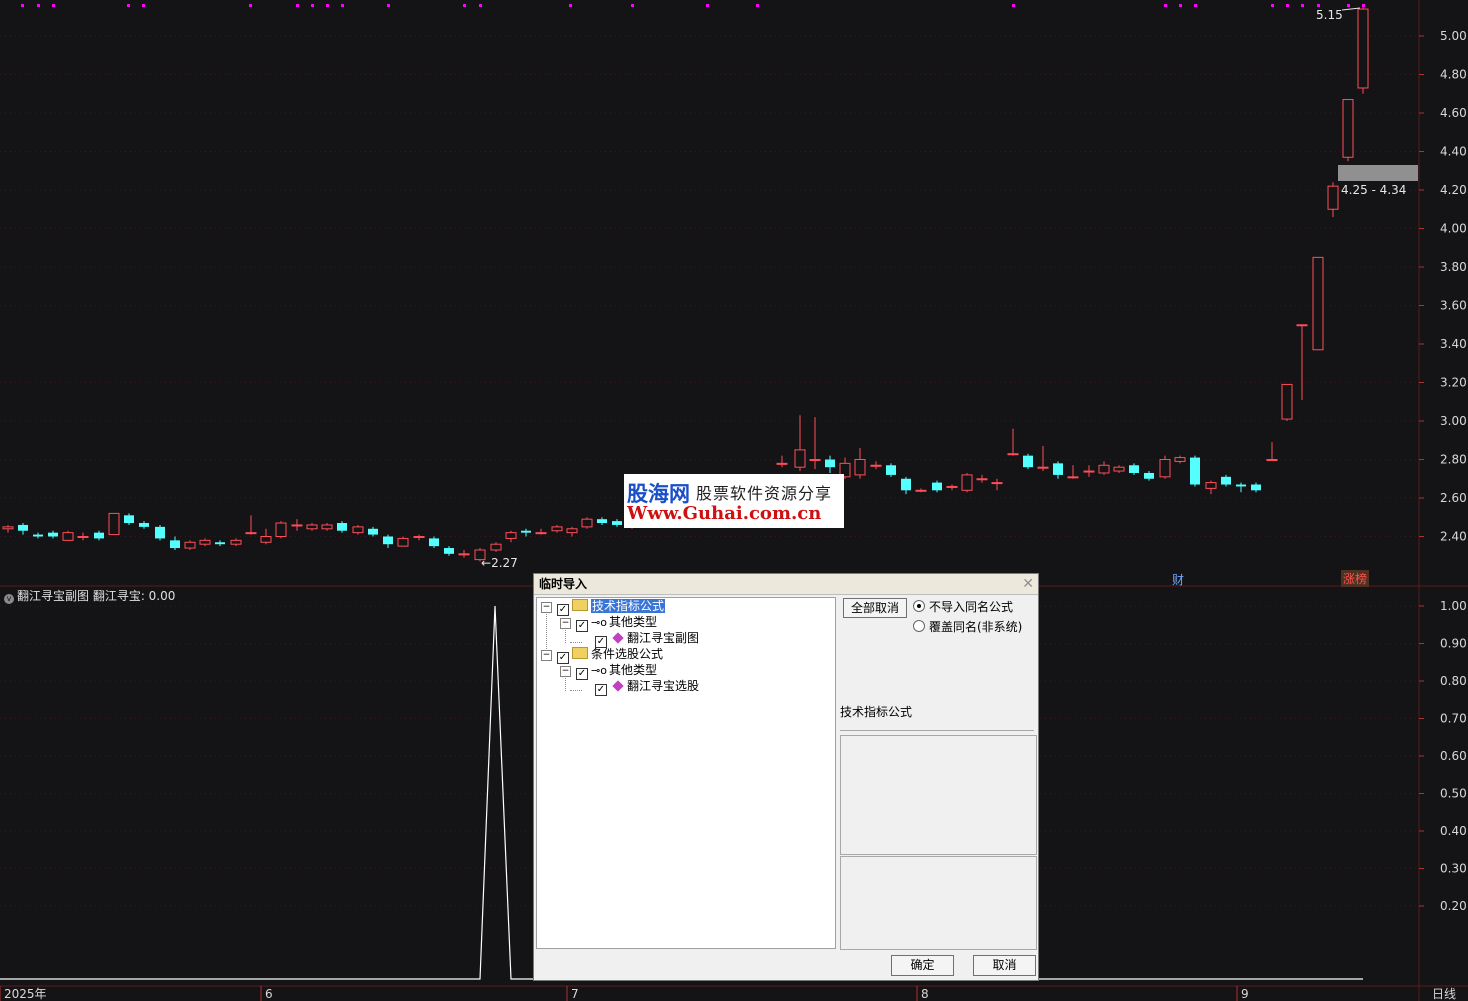 Image resolution: width=1468 pixels, height=1001 pixels. Describe the element at coordinates (1378, 173) in the screenshot. I see `price-range-highlight` at that location.